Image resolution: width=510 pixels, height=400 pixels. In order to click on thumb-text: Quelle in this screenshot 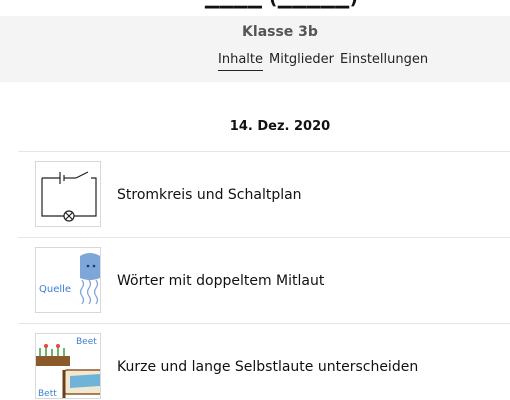, I will do `click(55, 289)`.